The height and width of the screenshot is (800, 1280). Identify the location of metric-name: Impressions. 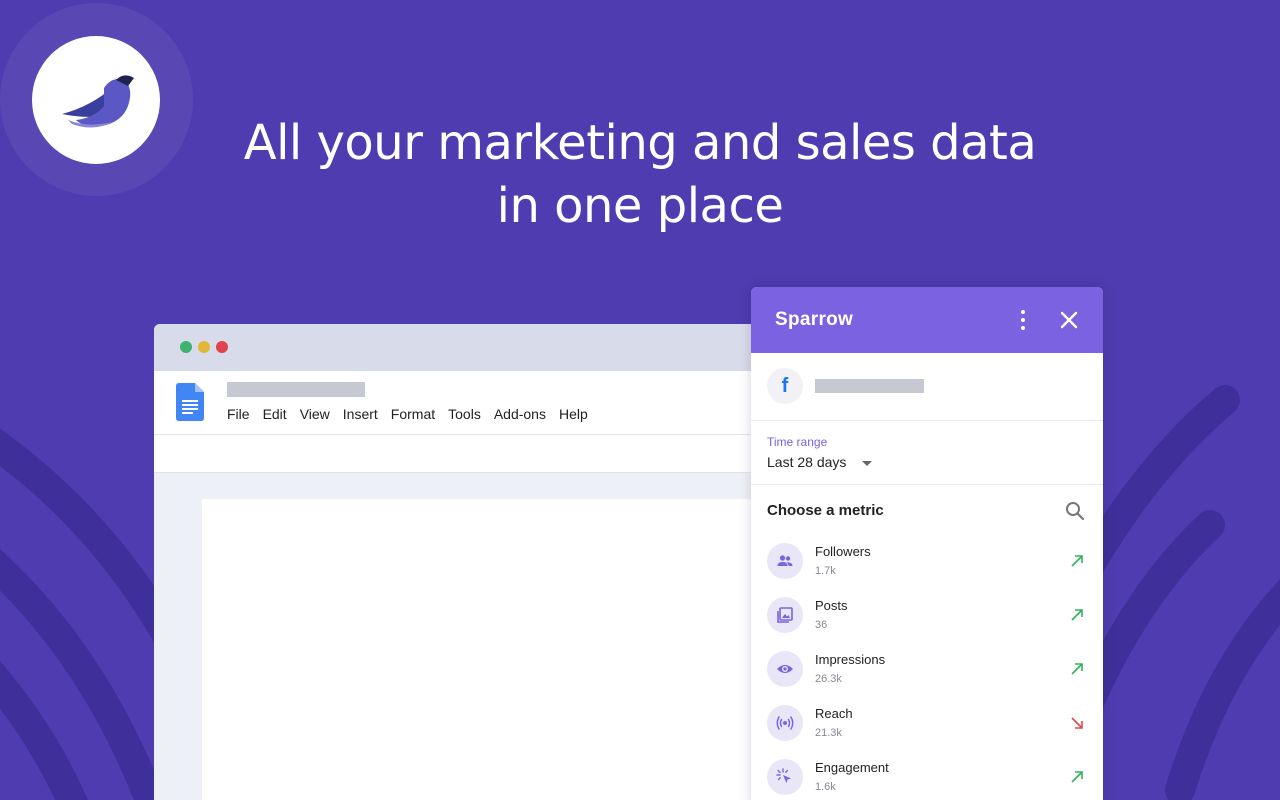
(850, 659).